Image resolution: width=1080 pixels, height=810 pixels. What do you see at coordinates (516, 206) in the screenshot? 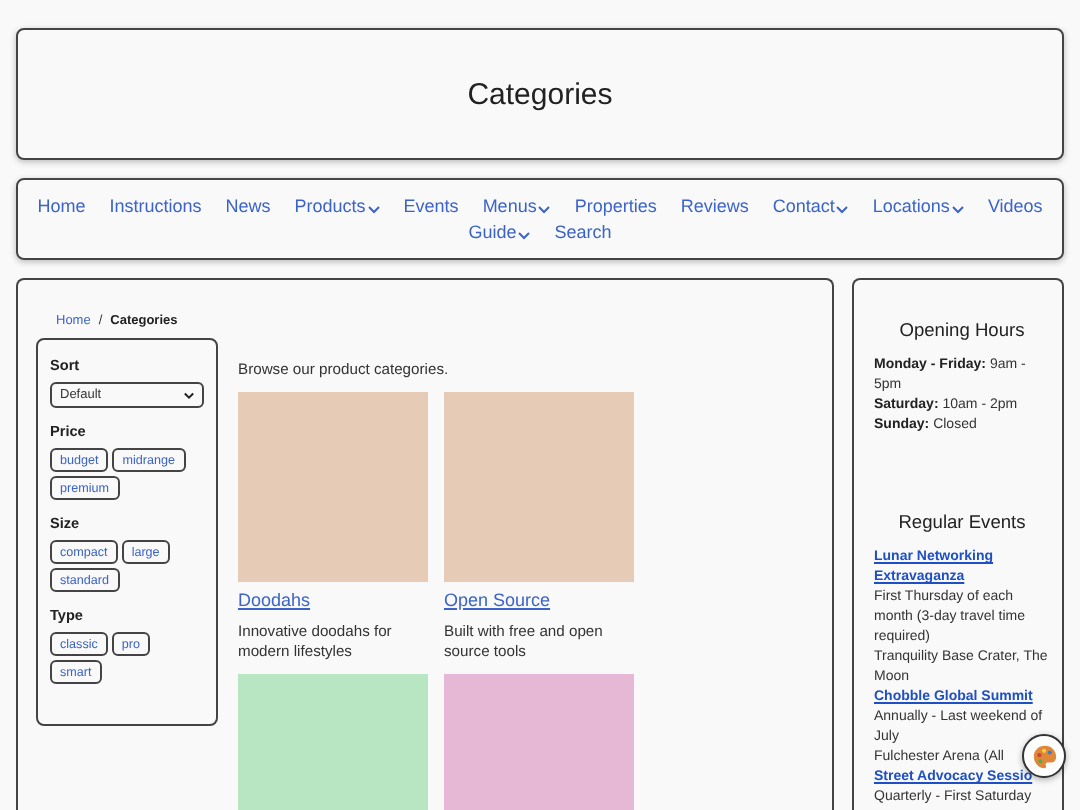
I see `nav-menu-link: Menus` at bounding box center [516, 206].